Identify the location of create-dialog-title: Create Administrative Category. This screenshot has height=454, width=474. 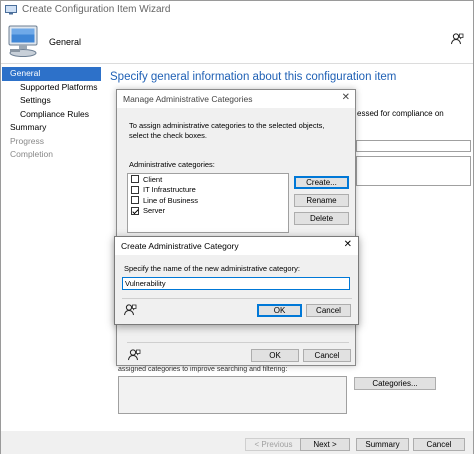
(180, 246).